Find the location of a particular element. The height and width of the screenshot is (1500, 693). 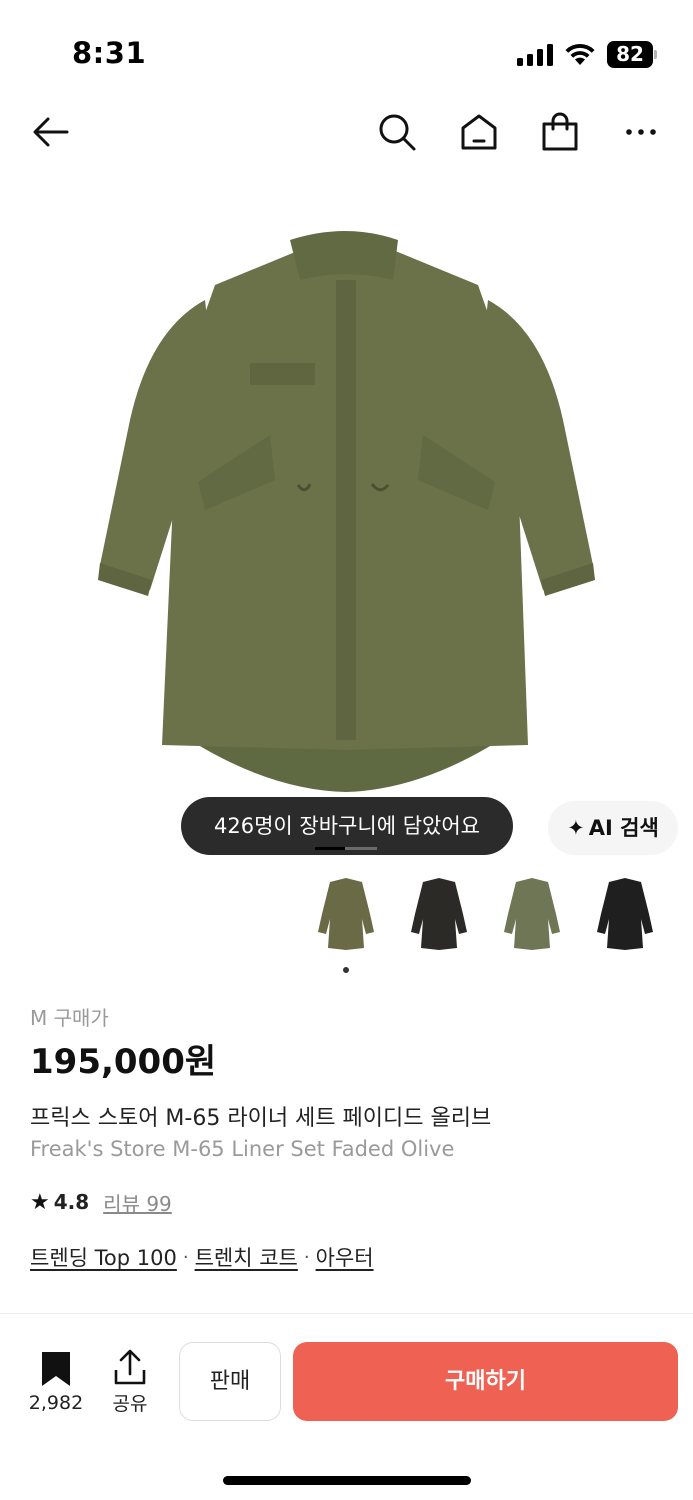

share-icon is located at coordinates (130, 1367).